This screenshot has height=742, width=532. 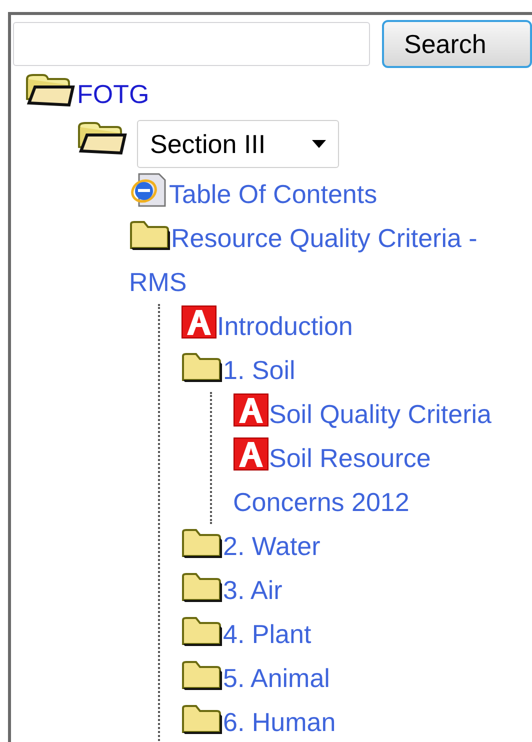 What do you see at coordinates (255, 678) in the screenshot?
I see `tree-link: 5. Animal` at bounding box center [255, 678].